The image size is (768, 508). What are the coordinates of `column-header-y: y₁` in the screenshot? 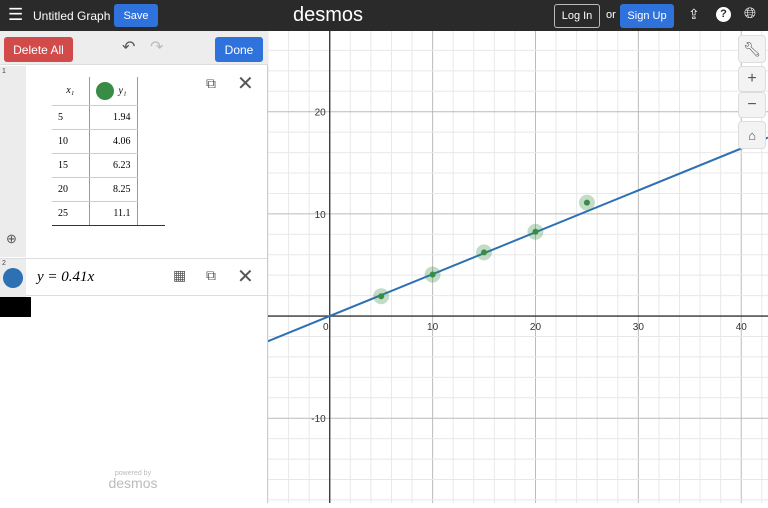 It's located at (113, 91).